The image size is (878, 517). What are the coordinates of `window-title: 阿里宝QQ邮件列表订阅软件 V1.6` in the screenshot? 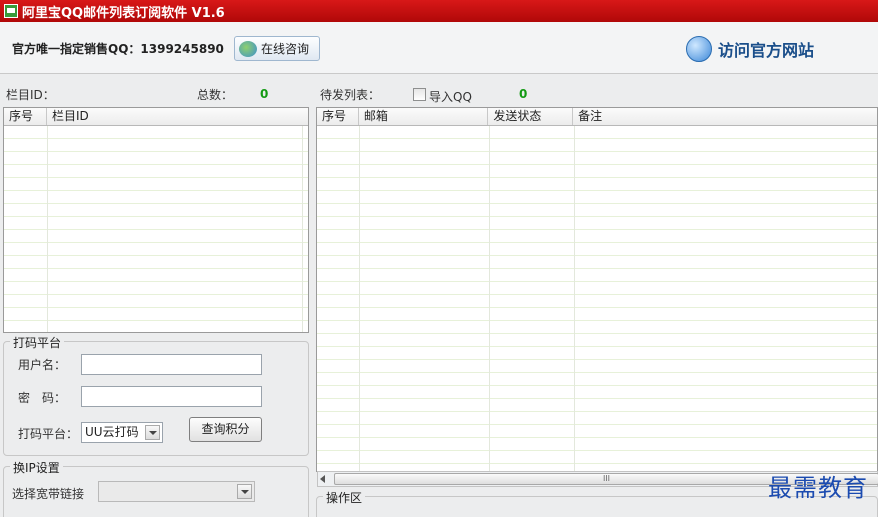 It's located at (123, 13).